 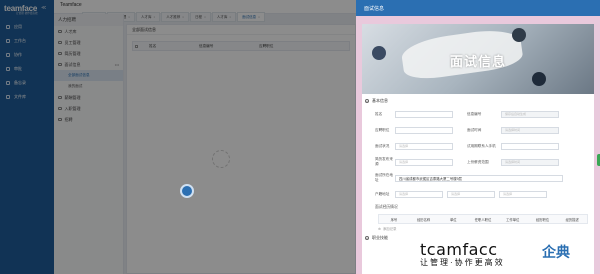 What do you see at coordinates (386, 206) in the screenshot?
I see `history-title: 面试经历情况` at bounding box center [386, 206].